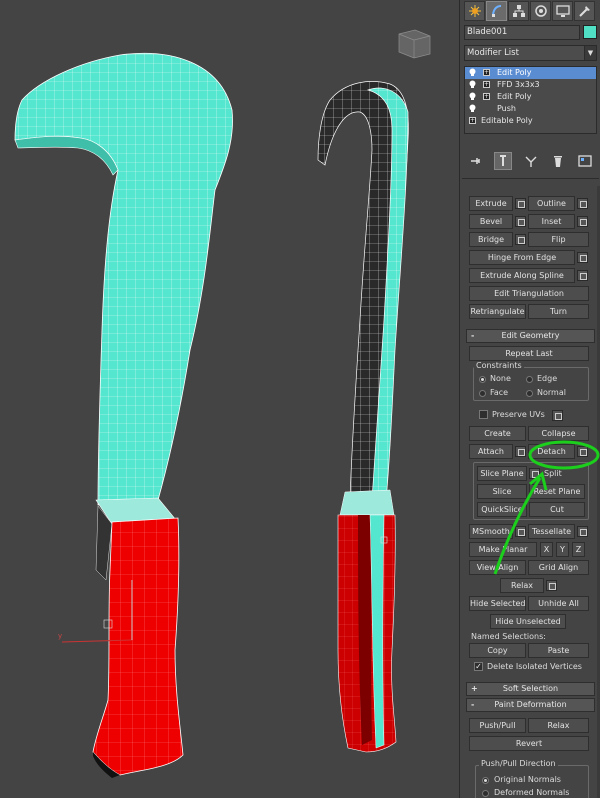 Image resolution: width=600 pixels, height=798 pixels. Describe the element at coordinates (363, 417) in the screenshot. I see `machete-side-view` at that location.